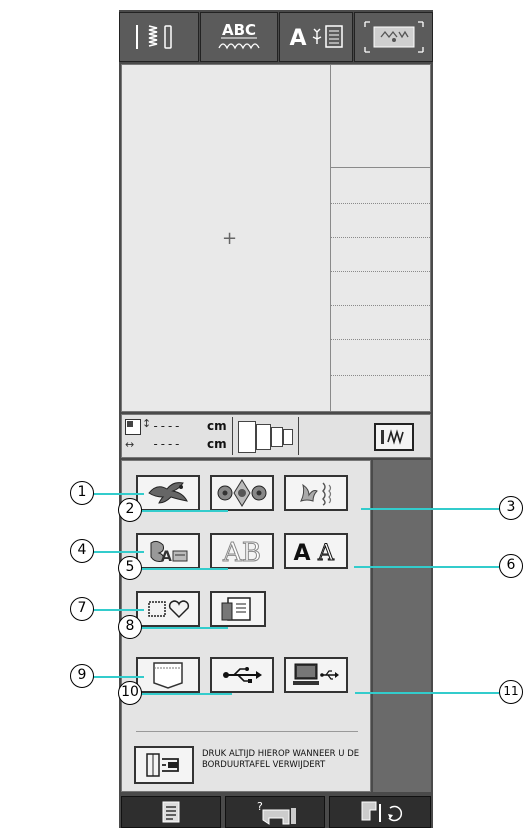  Describe the element at coordinates (166, 444) in the screenshot. I see `width-value: ----` at that location.